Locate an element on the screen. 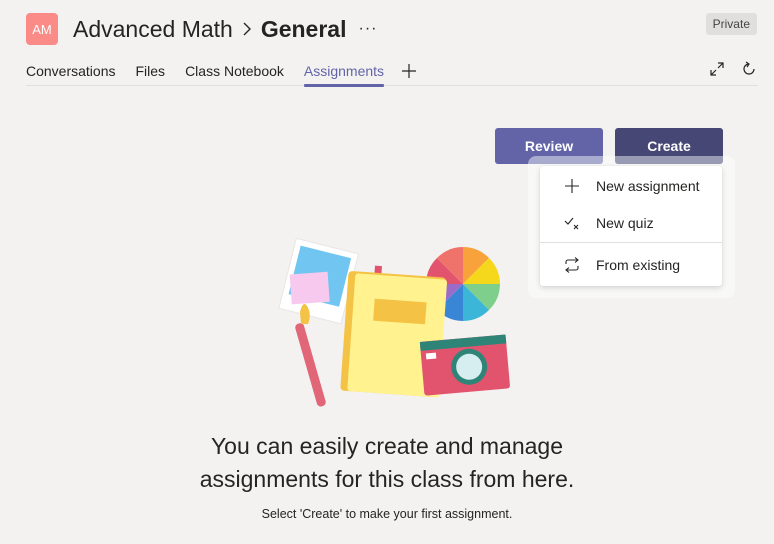 The image size is (774, 544). menu-item-label: From existing is located at coordinates (638, 265).